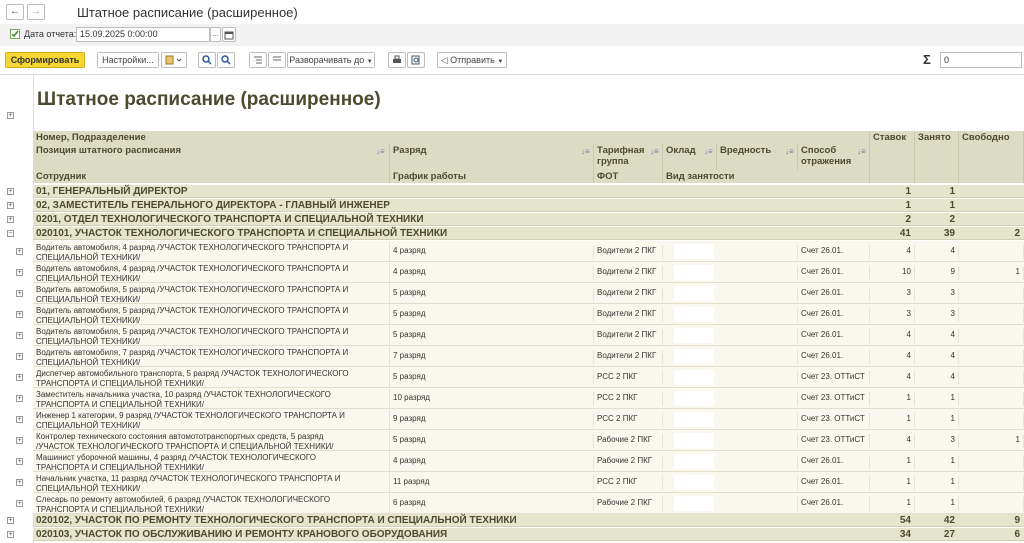 The image size is (1024, 543). Describe the element at coordinates (908, 205) in the screenshot. I see `group-rates: 1` at that location.